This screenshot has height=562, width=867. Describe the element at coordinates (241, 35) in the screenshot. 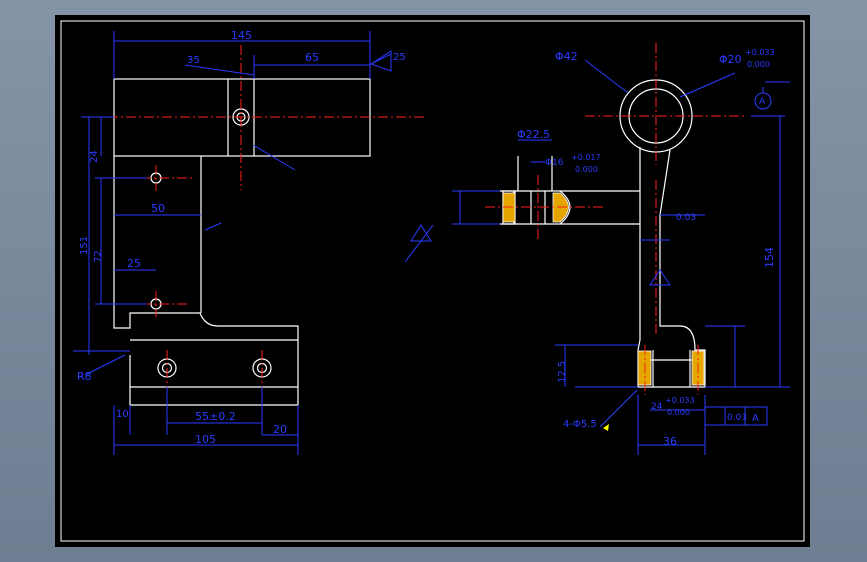

I see `dim-145: 145` at that location.